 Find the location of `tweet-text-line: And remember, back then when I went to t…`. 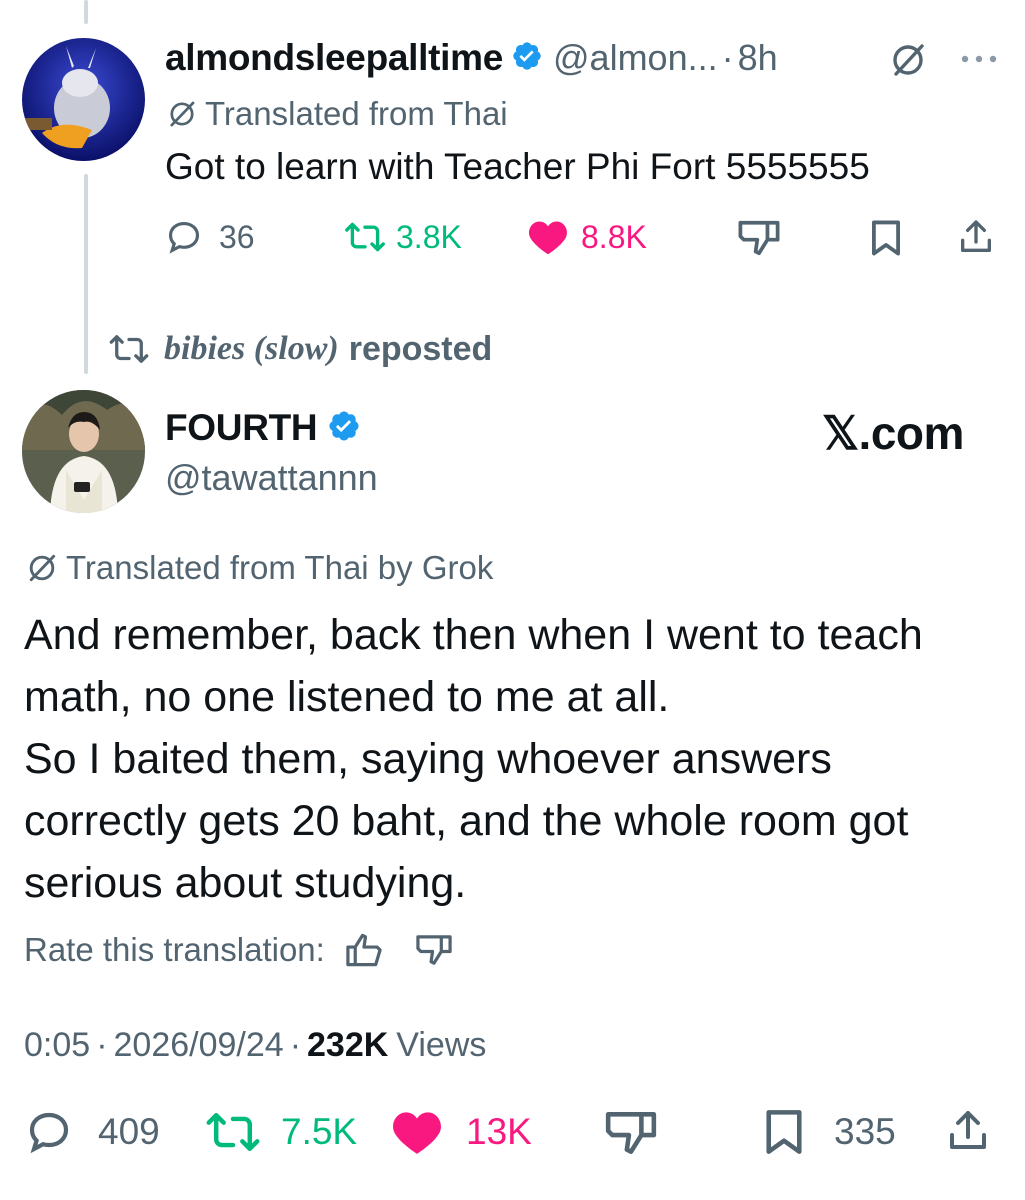

tweet-text-line: And remember, back then when I went to t… is located at coordinates (473, 635).